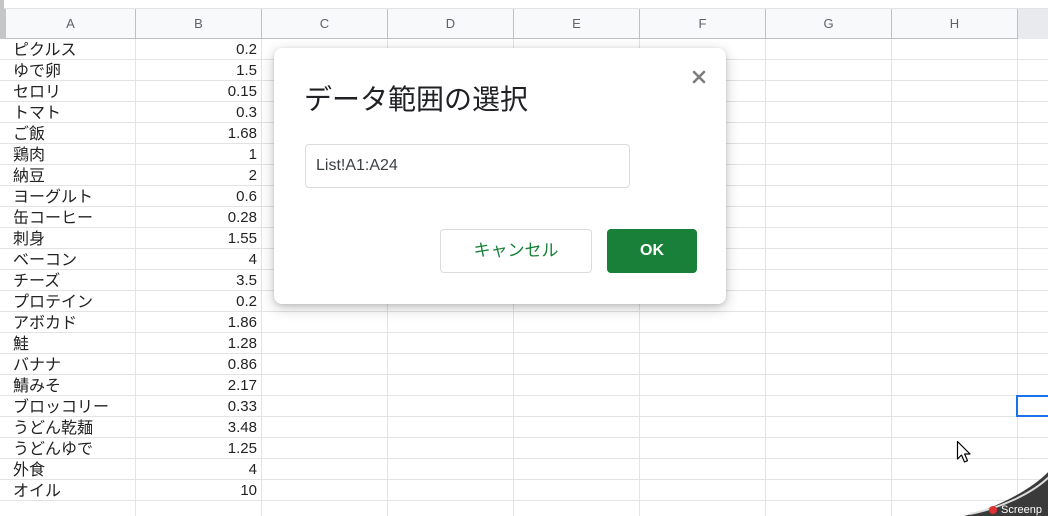  Describe the element at coordinates (196, 406) in the screenshot. I see `cell-item-value: 0.33` at that location.